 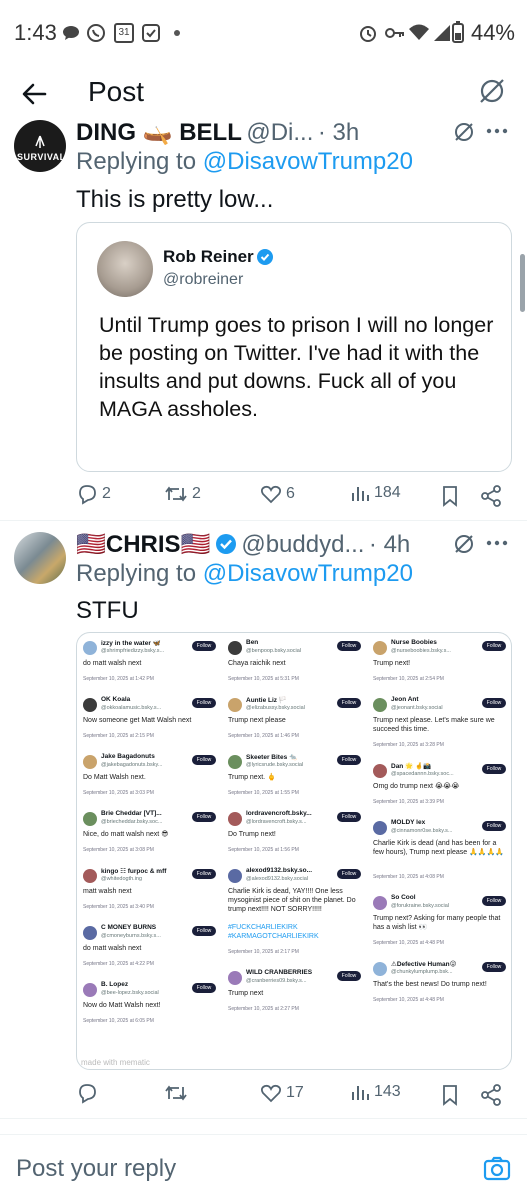 What do you see at coordinates (279, 972) in the screenshot?
I see `collage-name: WILD CRANBERRIES` at bounding box center [279, 972].